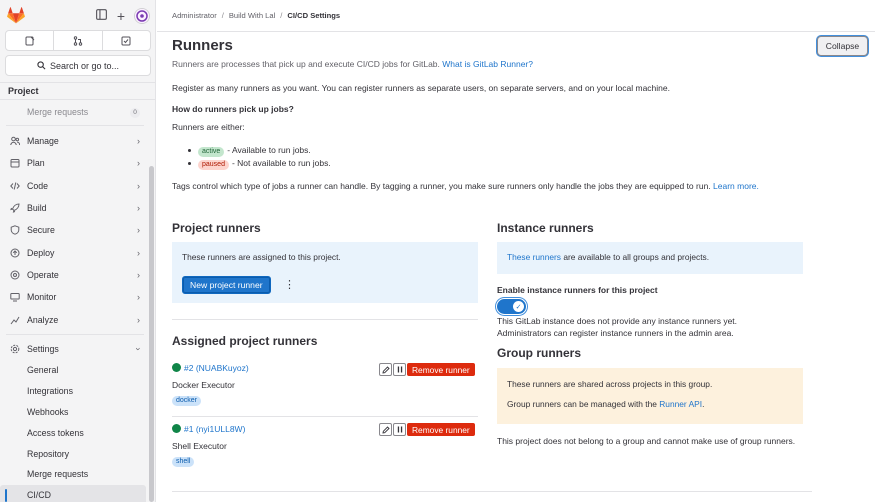 This screenshot has height=502, width=875. What do you see at coordinates (577, 290) in the screenshot?
I see `instance-toggle-label: Enable instance runners for this project` at bounding box center [577, 290].